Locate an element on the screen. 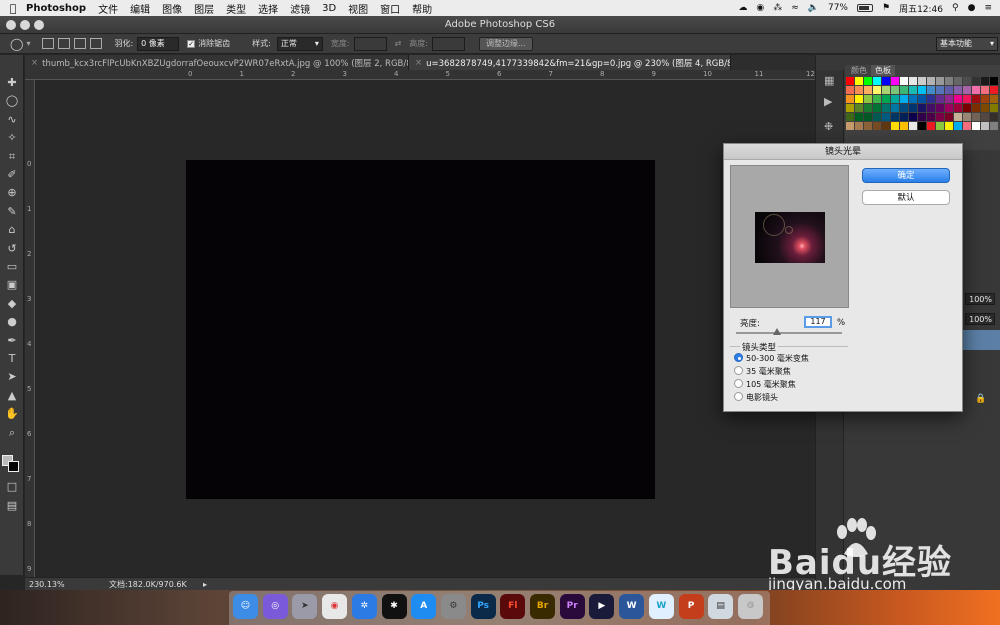 The height and width of the screenshot is (625, 1000). cloud-icon: ☁ is located at coordinates (742, 8).